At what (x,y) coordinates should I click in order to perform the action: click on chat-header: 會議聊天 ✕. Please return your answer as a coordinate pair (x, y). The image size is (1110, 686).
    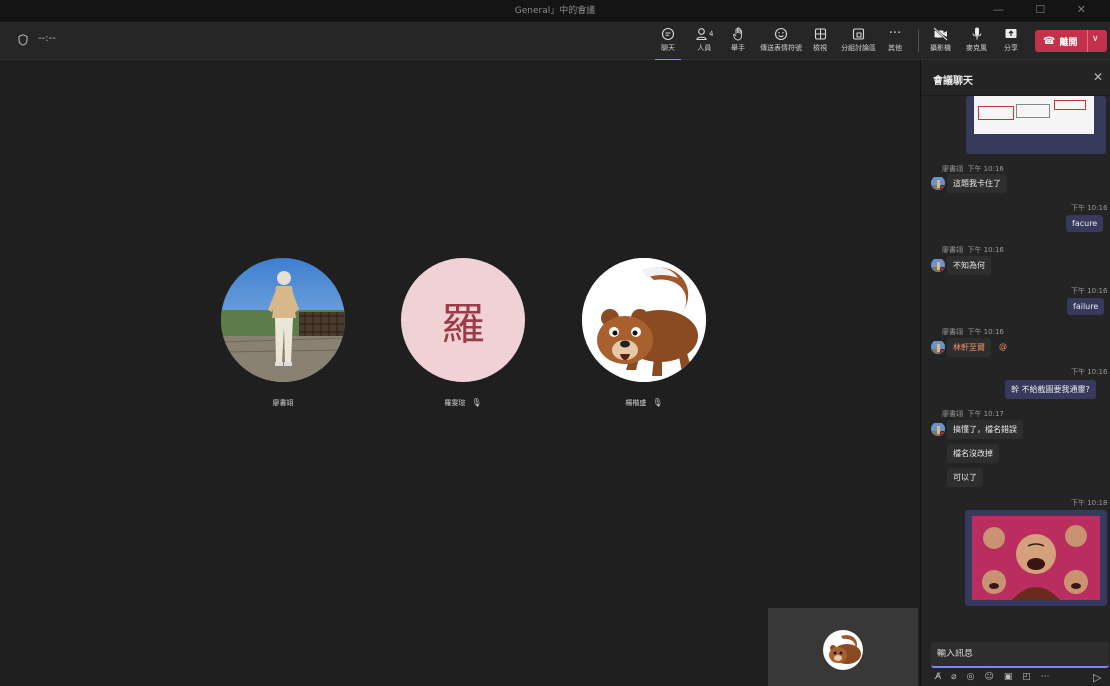
    Looking at the image, I should click on (1015, 78).